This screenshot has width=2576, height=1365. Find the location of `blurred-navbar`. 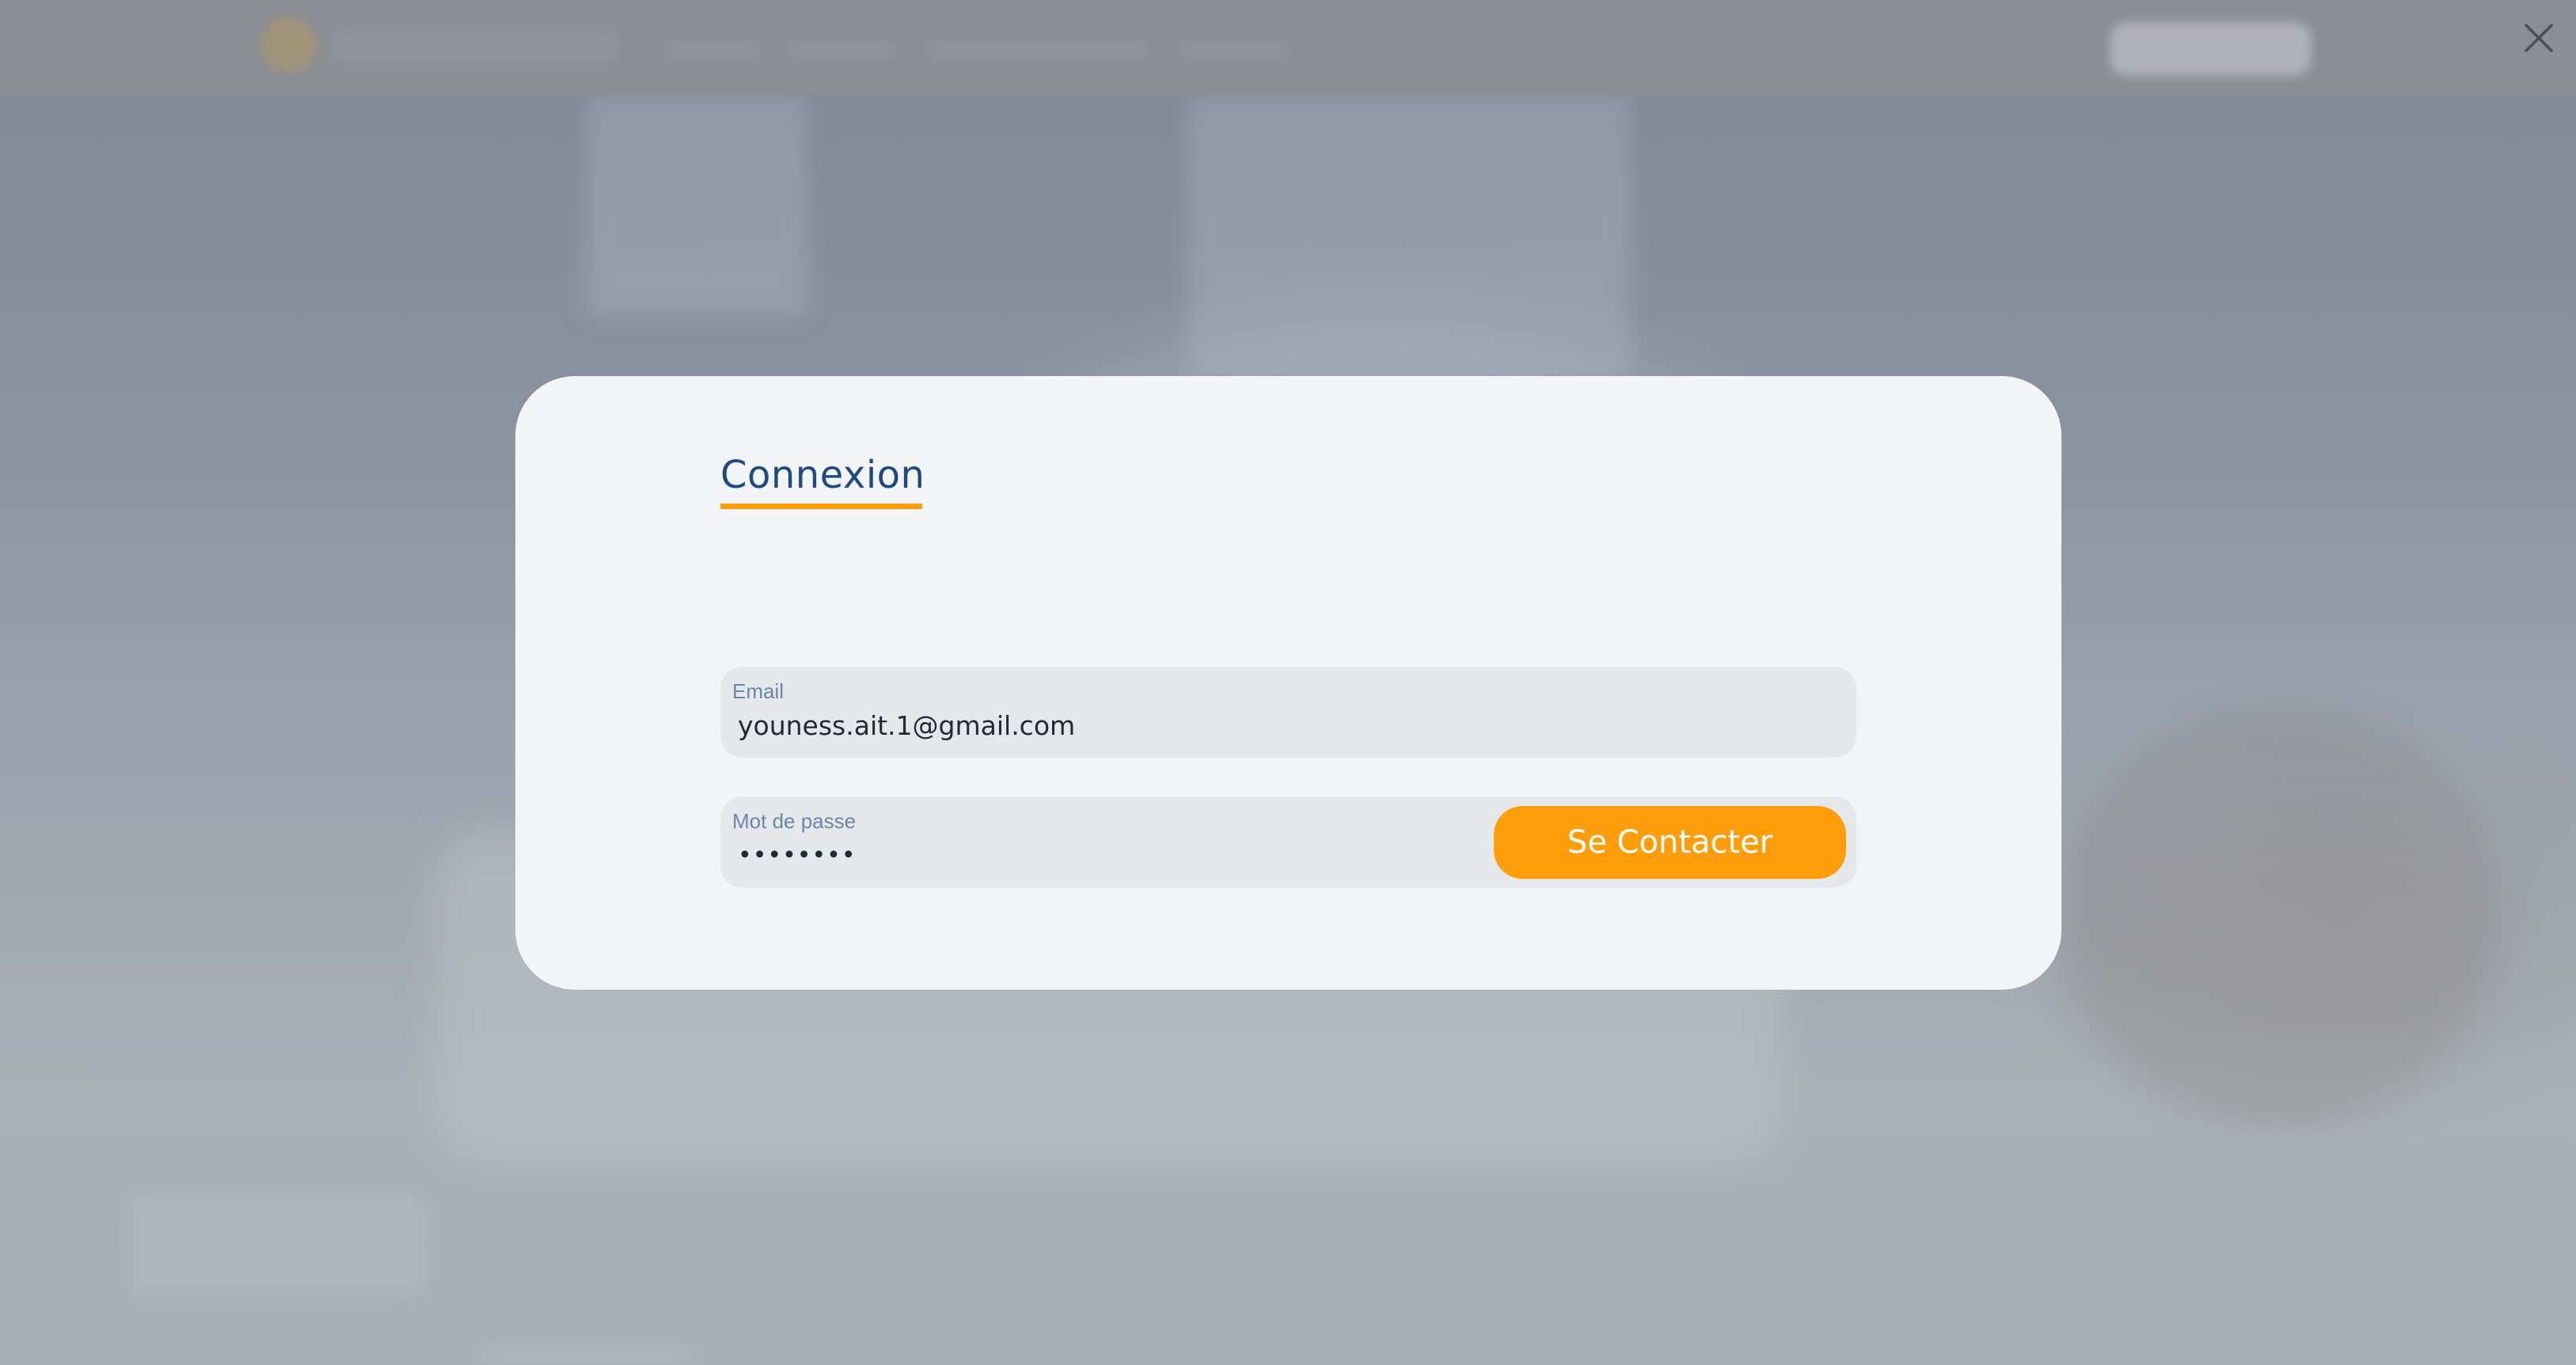

blurred-navbar is located at coordinates (1288, 47).